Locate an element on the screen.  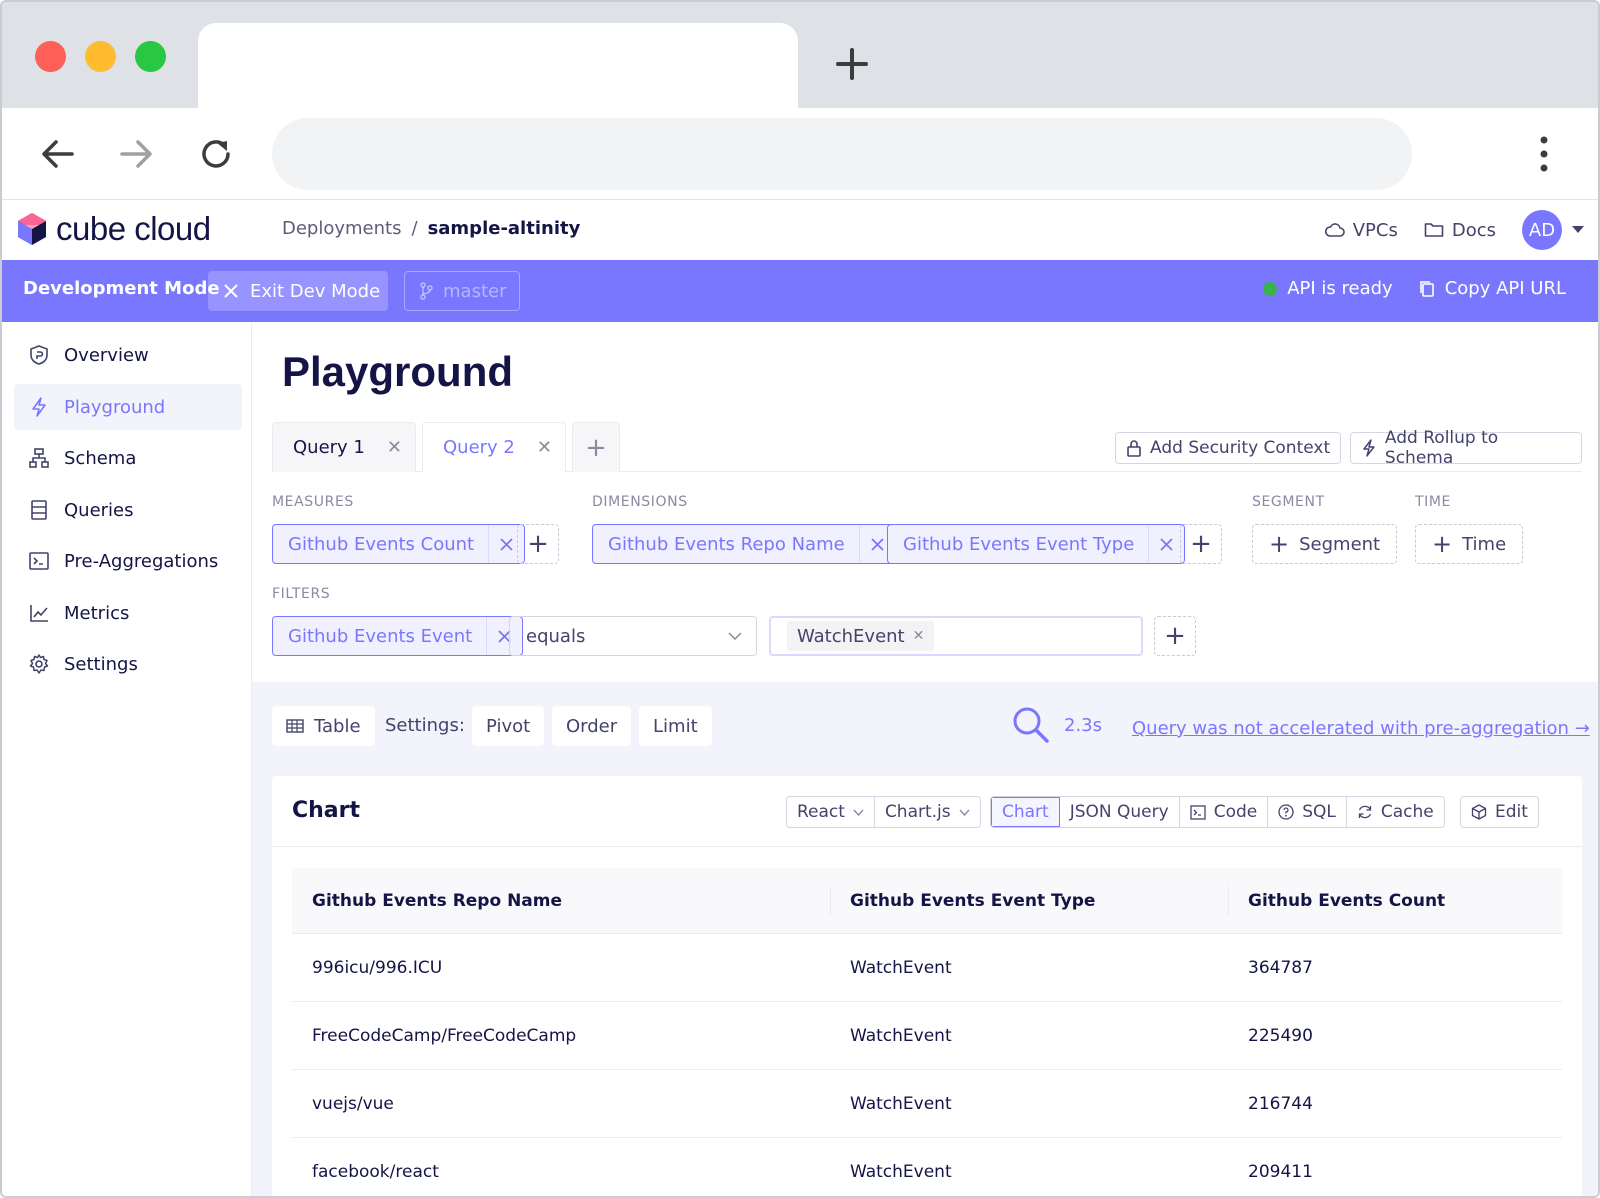
add-security-context-button: Add Security Context is located at coordinates (1228, 448).